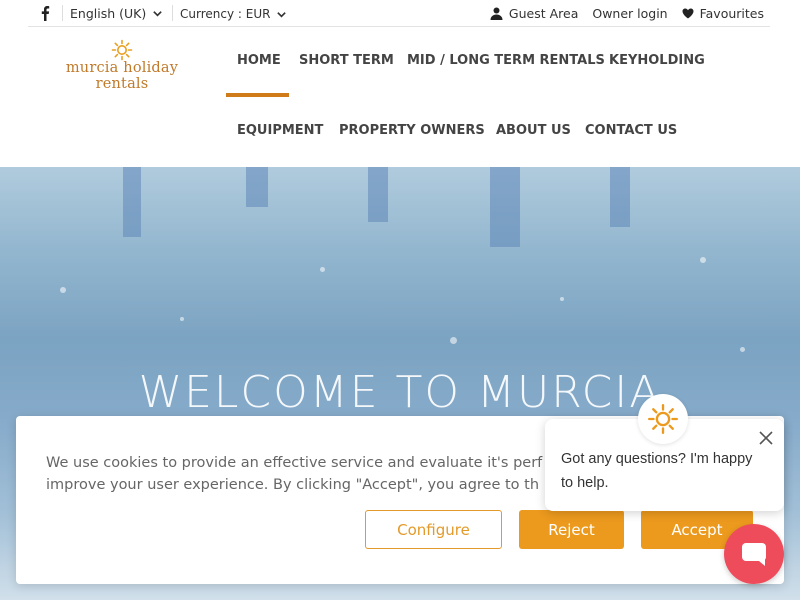  Describe the element at coordinates (280, 130) in the screenshot. I see `nav-equipment: EQUIPMENT` at that location.